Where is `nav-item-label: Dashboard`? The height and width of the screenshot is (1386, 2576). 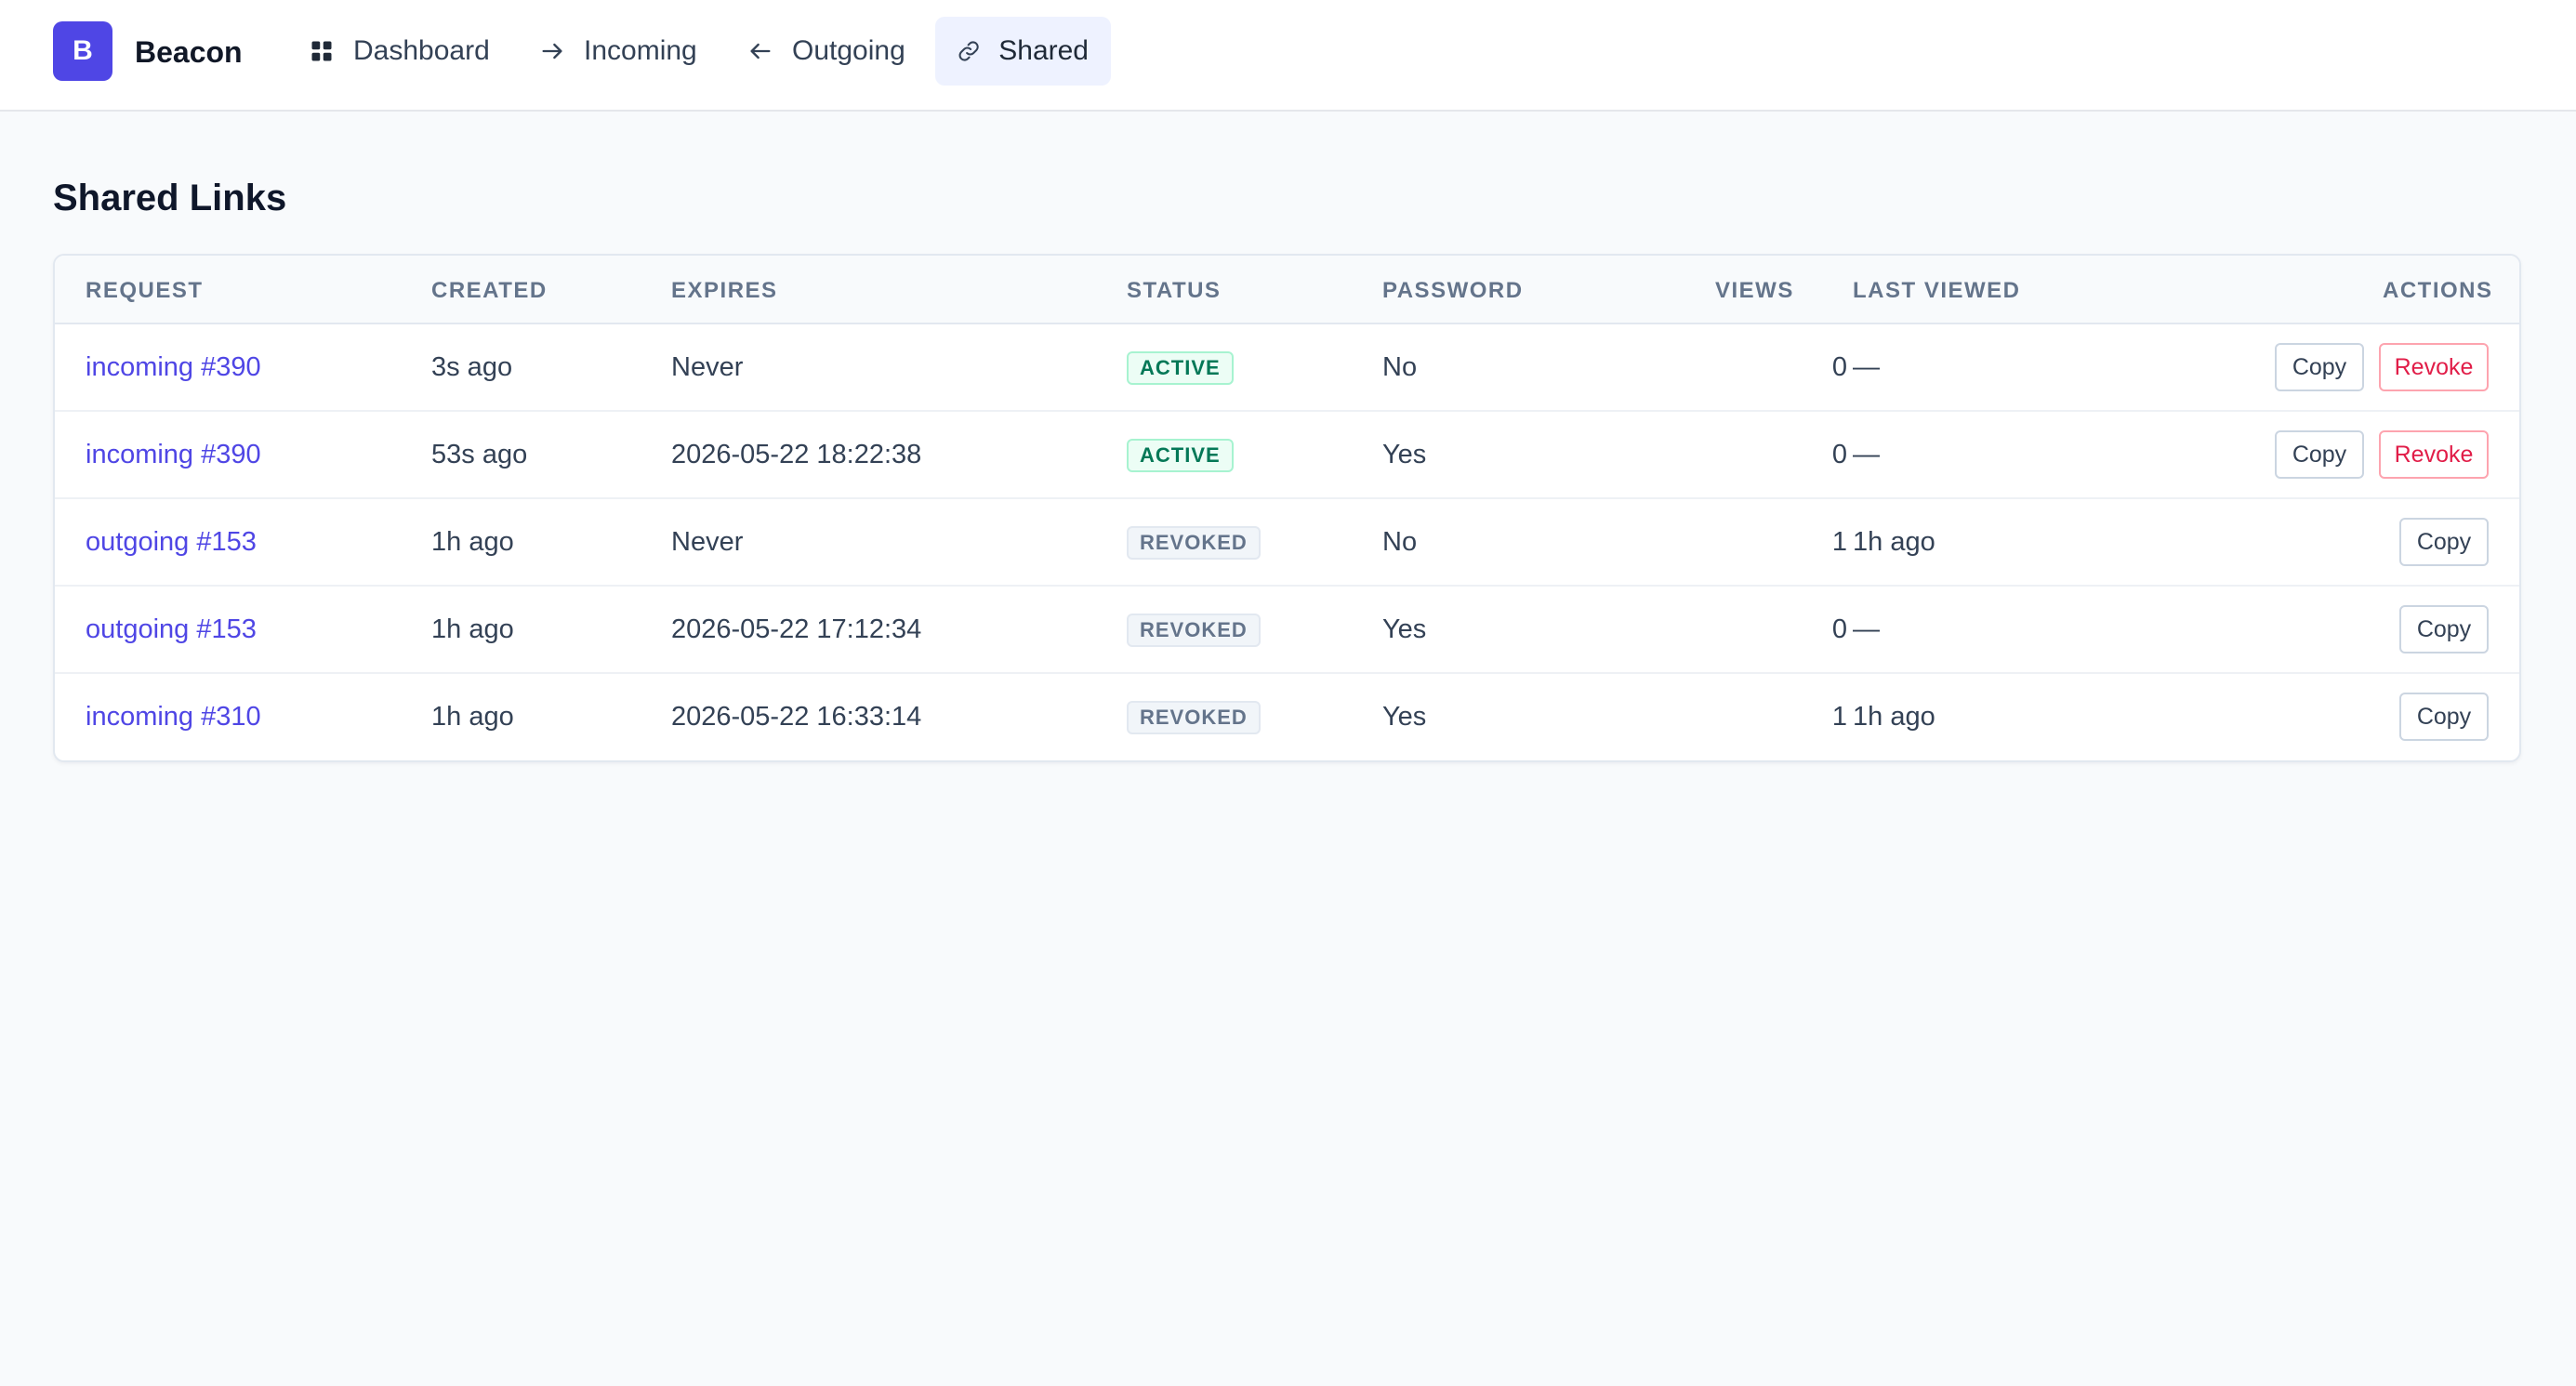 nav-item-label: Dashboard is located at coordinates (421, 50).